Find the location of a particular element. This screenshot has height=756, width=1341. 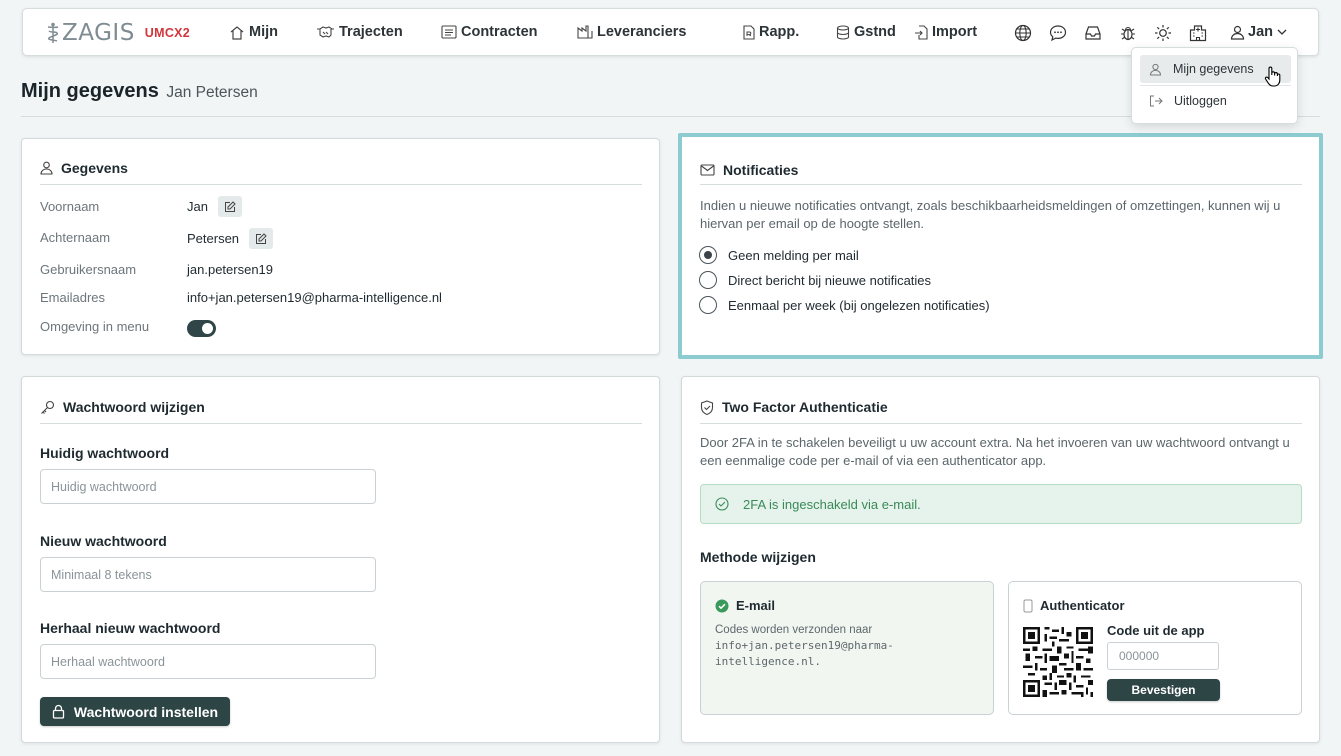

factory-icon is located at coordinates (585, 32).